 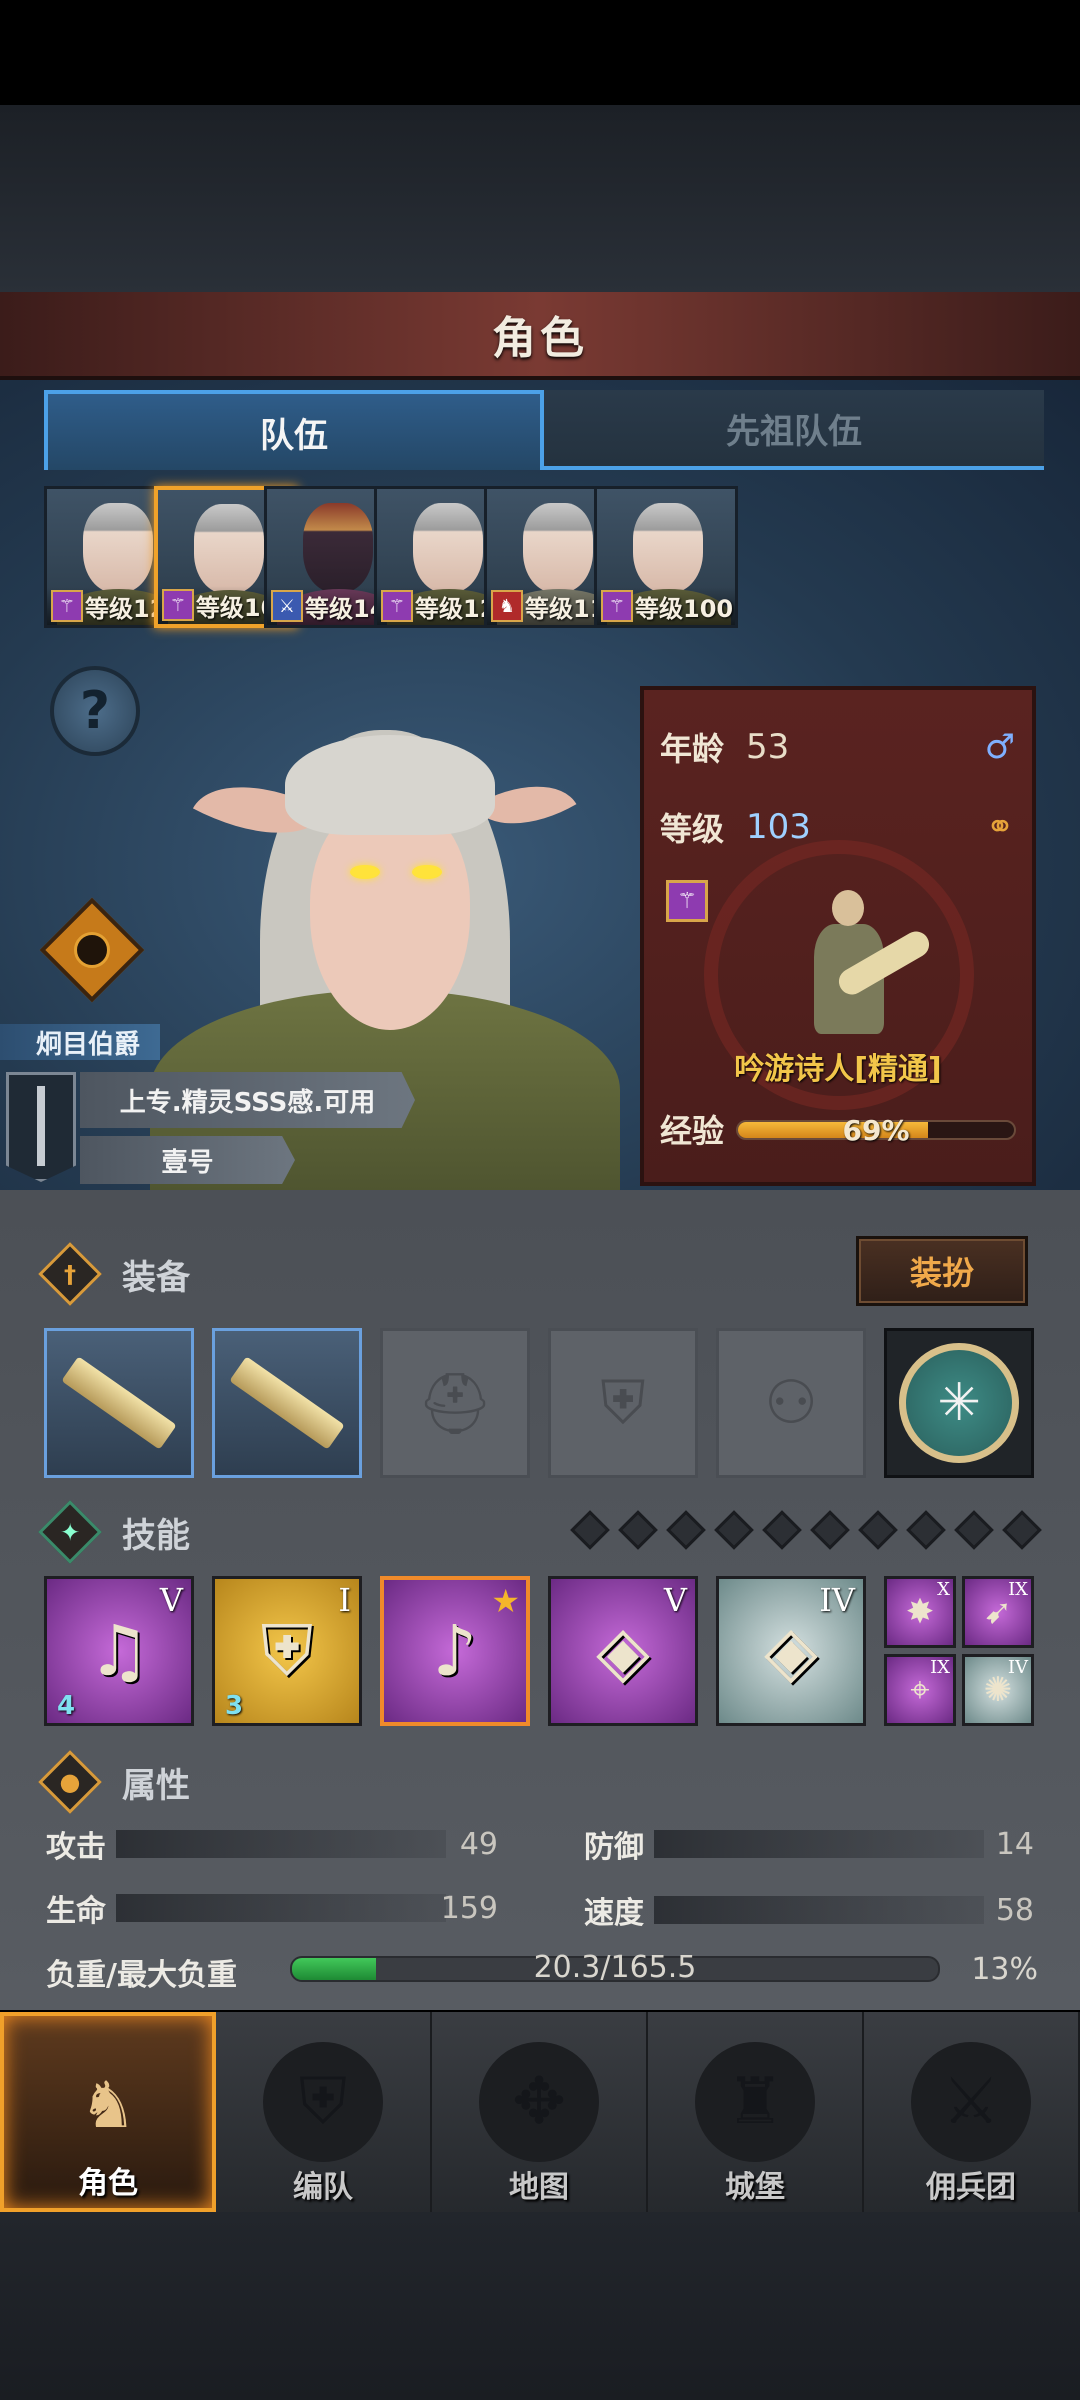 What do you see at coordinates (810, 1844) in the screenshot?
I see `defense-stat: 防御 14` at bounding box center [810, 1844].